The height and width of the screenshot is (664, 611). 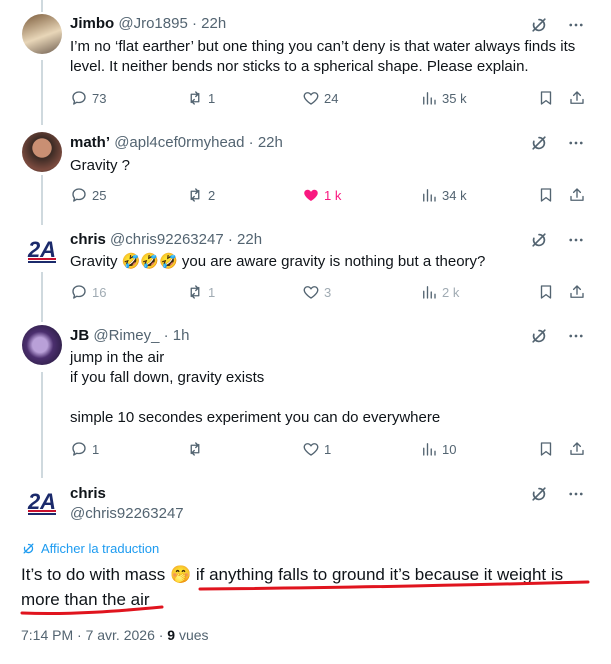 I want to click on like-button: 1 k, so click(x=321, y=195).